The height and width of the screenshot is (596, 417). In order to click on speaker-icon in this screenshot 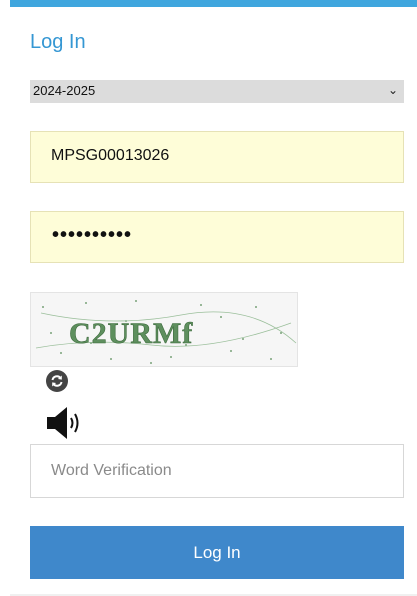, I will do `click(66, 423)`.